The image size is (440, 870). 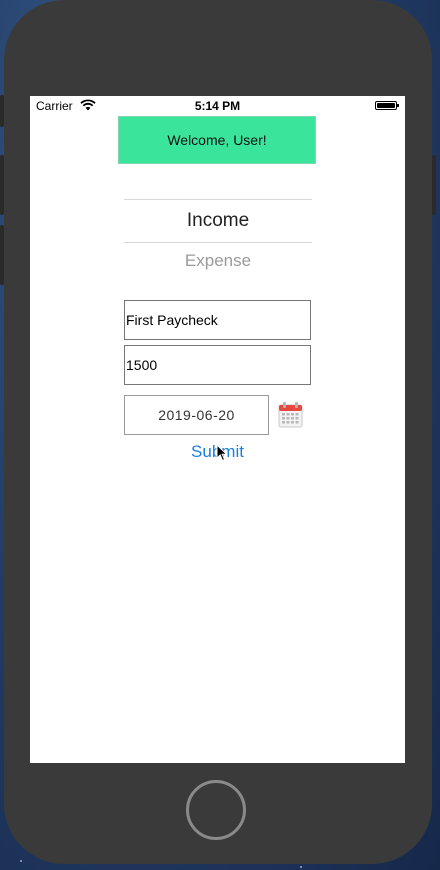 I want to click on amount-input, so click(x=217, y=365).